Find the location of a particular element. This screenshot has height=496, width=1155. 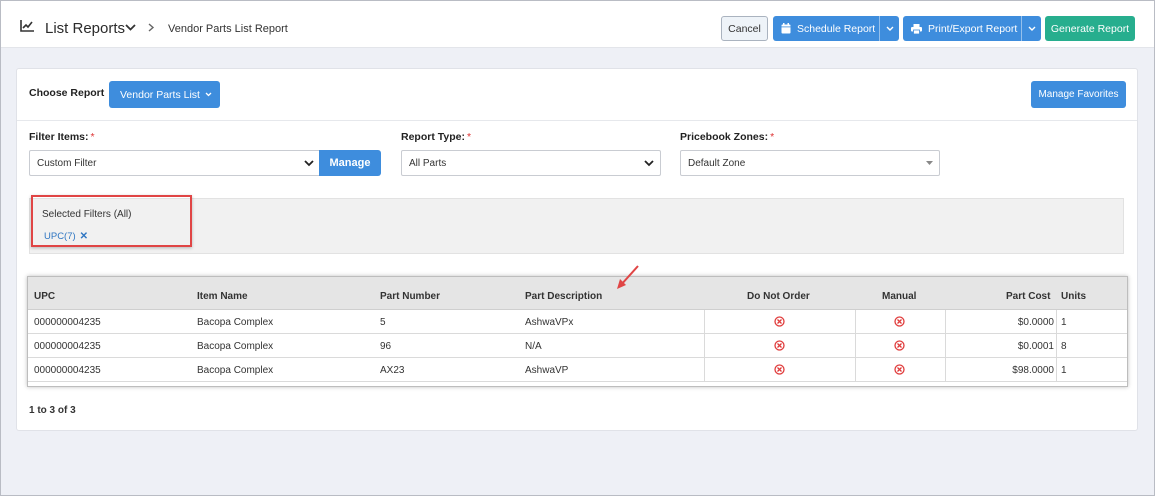

pricebook-zones-value: Default Zone is located at coordinates (717, 163).